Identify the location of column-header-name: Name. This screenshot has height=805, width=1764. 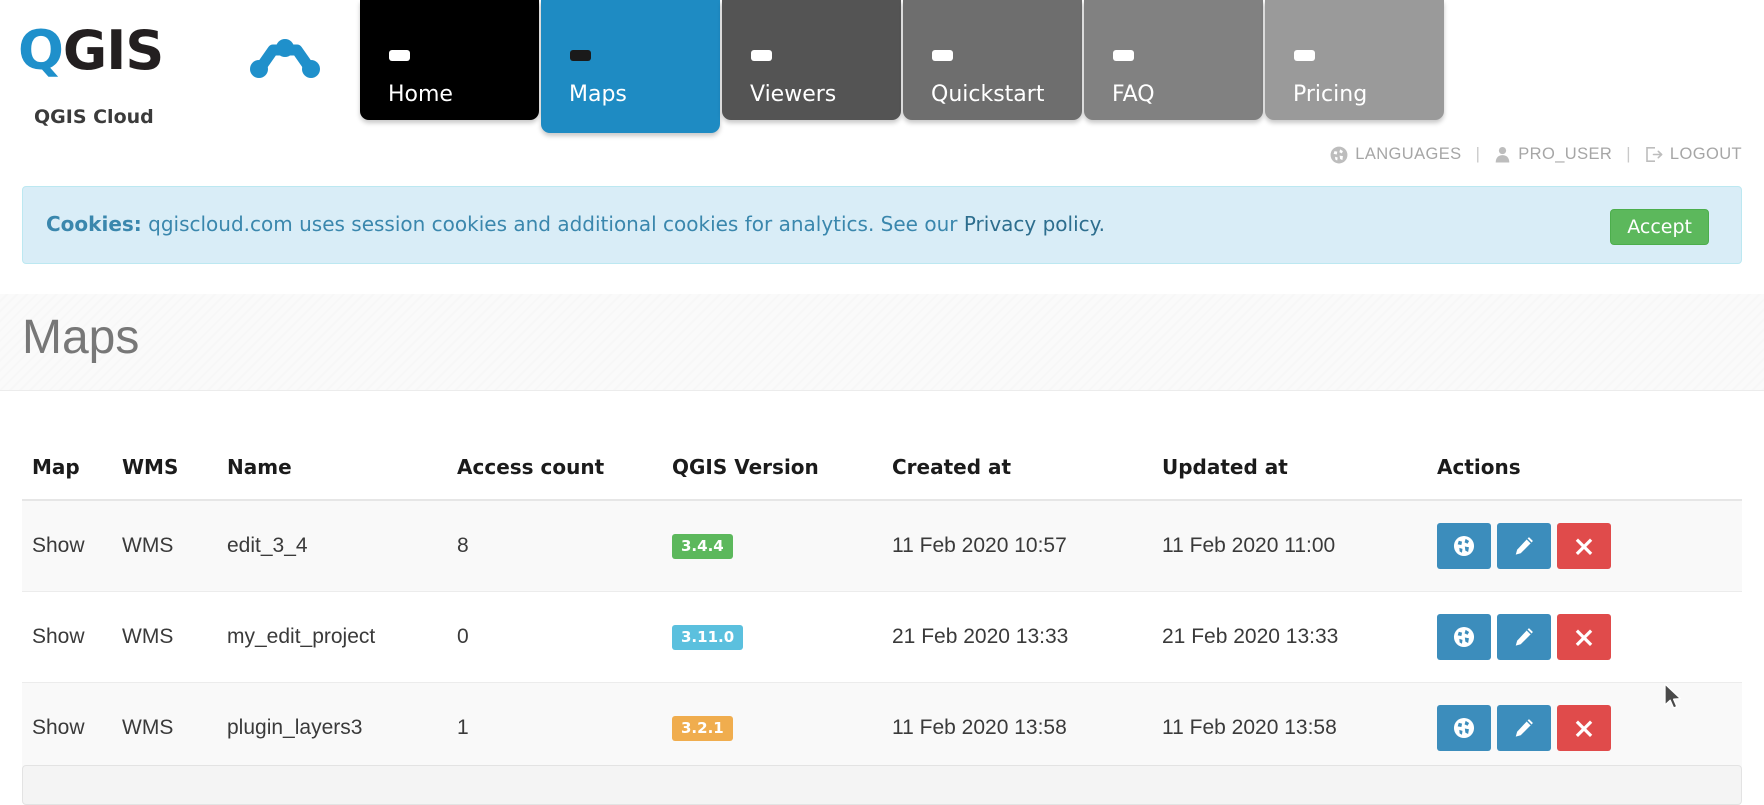
(342, 478).